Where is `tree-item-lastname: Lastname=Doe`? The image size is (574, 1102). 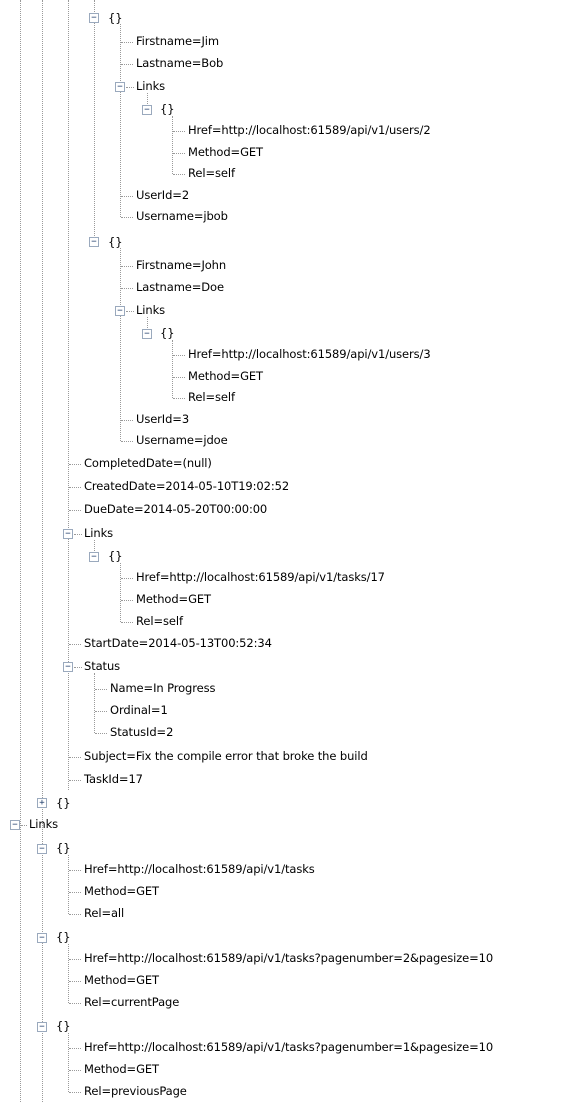
tree-item-lastname: Lastname=Doe is located at coordinates (180, 287).